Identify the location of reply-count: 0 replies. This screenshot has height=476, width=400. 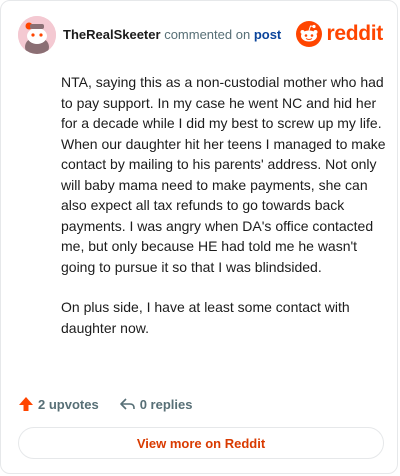
(166, 404).